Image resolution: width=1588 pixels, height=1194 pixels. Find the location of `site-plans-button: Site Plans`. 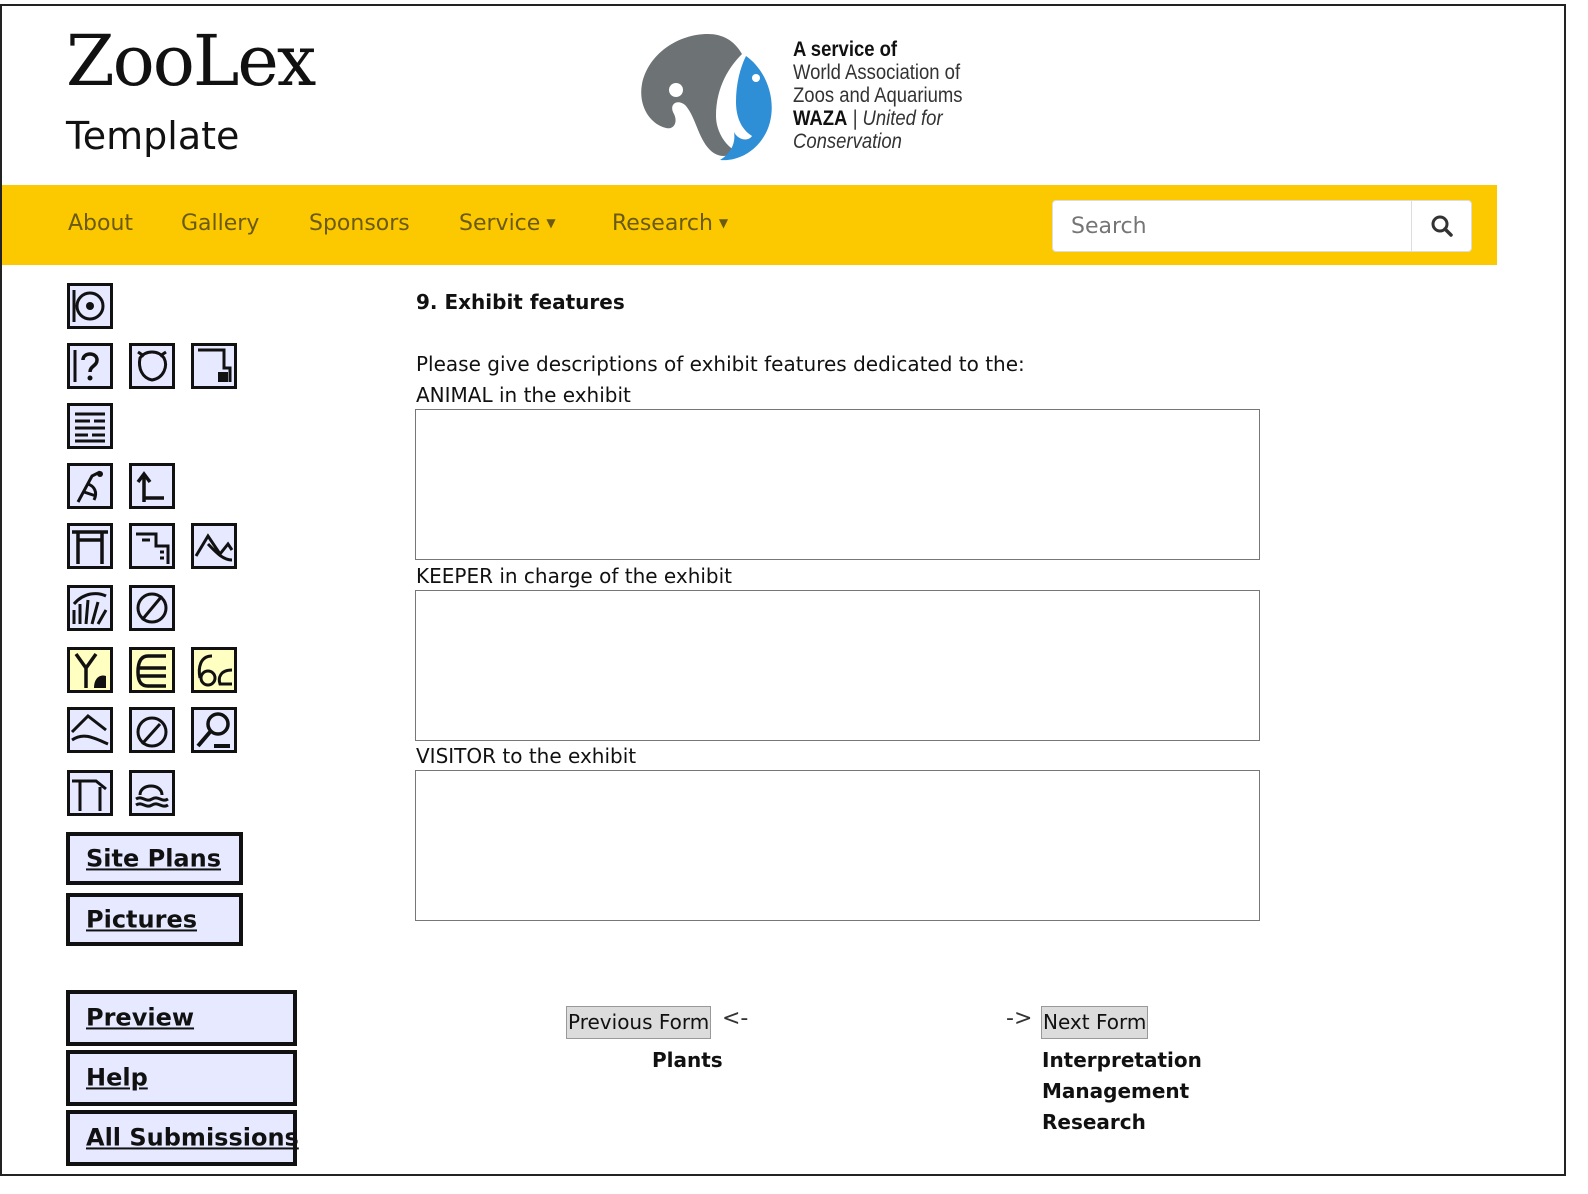

site-plans-button: Site Plans is located at coordinates (154, 858).